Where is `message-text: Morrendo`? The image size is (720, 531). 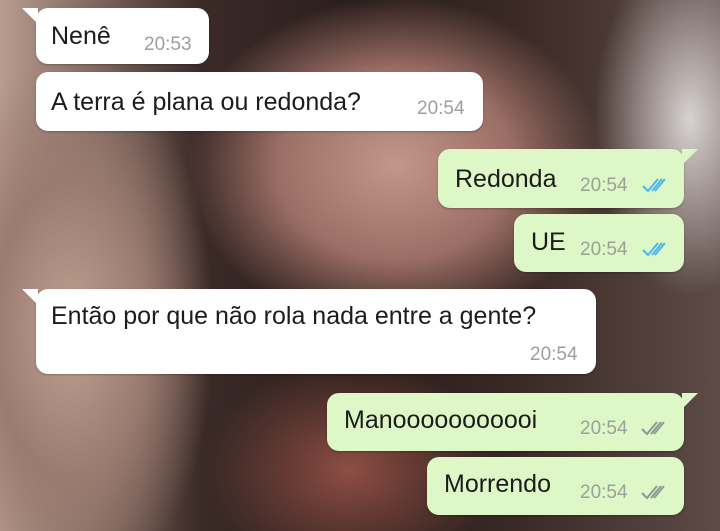
message-text: Morrendo is located at coordinates (497, 484).